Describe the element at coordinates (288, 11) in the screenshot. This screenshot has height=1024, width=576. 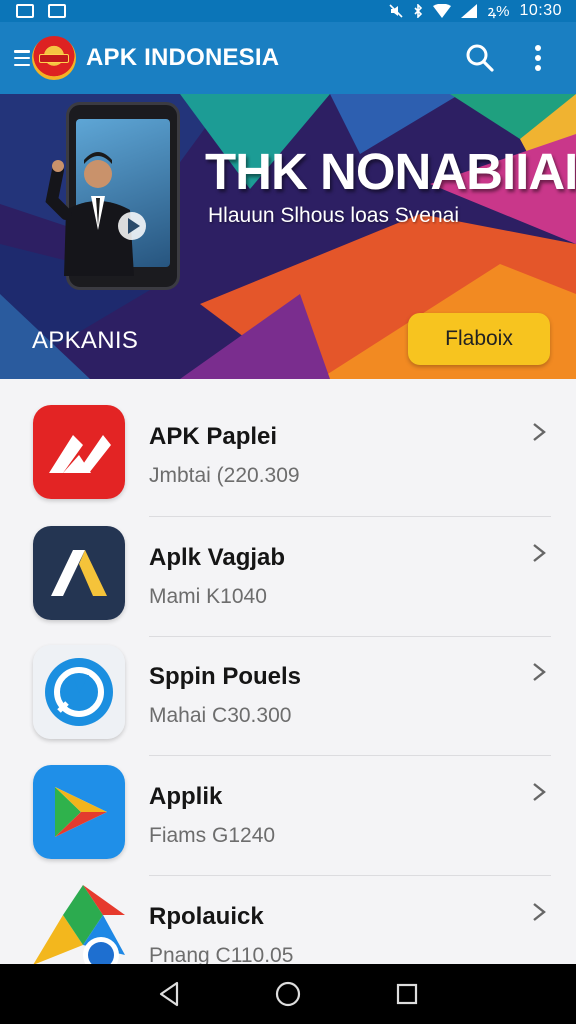
I see `status-bar: ꝝ% 10:30` at that location.